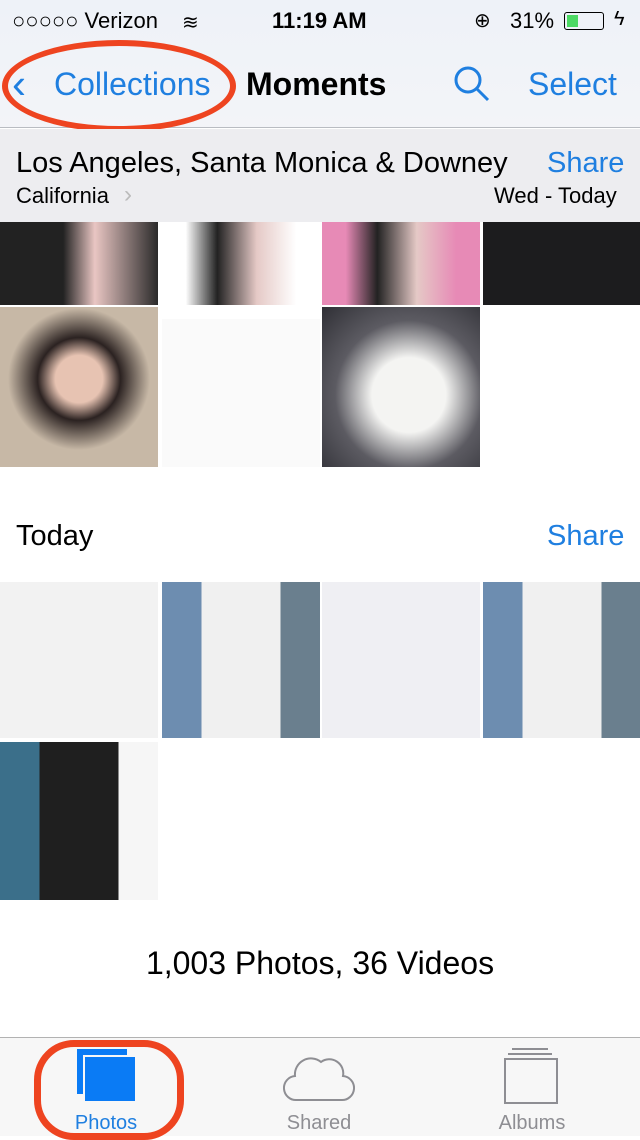 This screenshot has height=1140, width=640. I want to click on moment-title: Los Angeles, Santa Monica & Downey, so click(262, 163).